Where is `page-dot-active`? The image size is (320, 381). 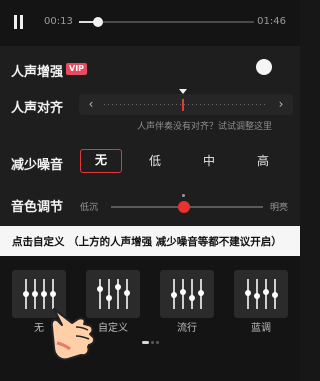
page-dot-active is located at coordinates (145, 342).